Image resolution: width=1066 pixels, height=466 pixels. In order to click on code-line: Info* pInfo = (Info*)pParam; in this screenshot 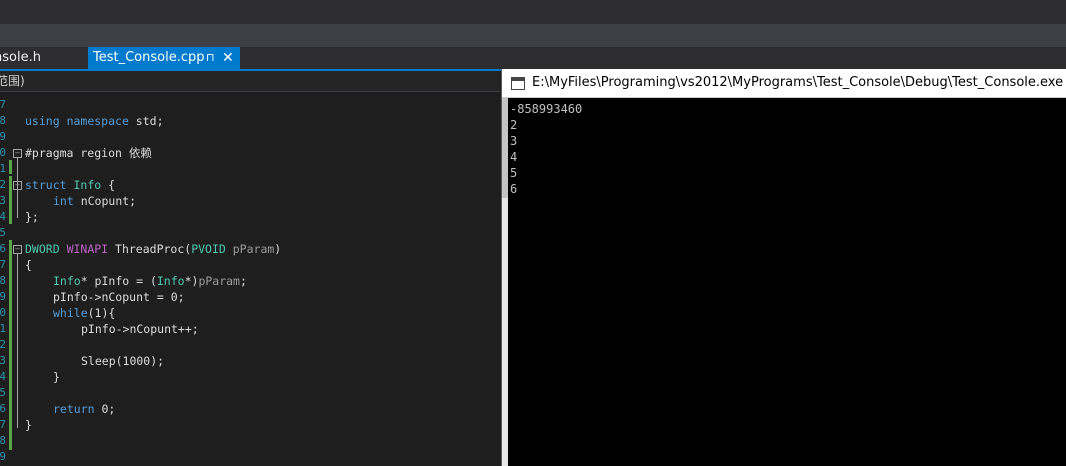, I will do `click(150, 281)`.